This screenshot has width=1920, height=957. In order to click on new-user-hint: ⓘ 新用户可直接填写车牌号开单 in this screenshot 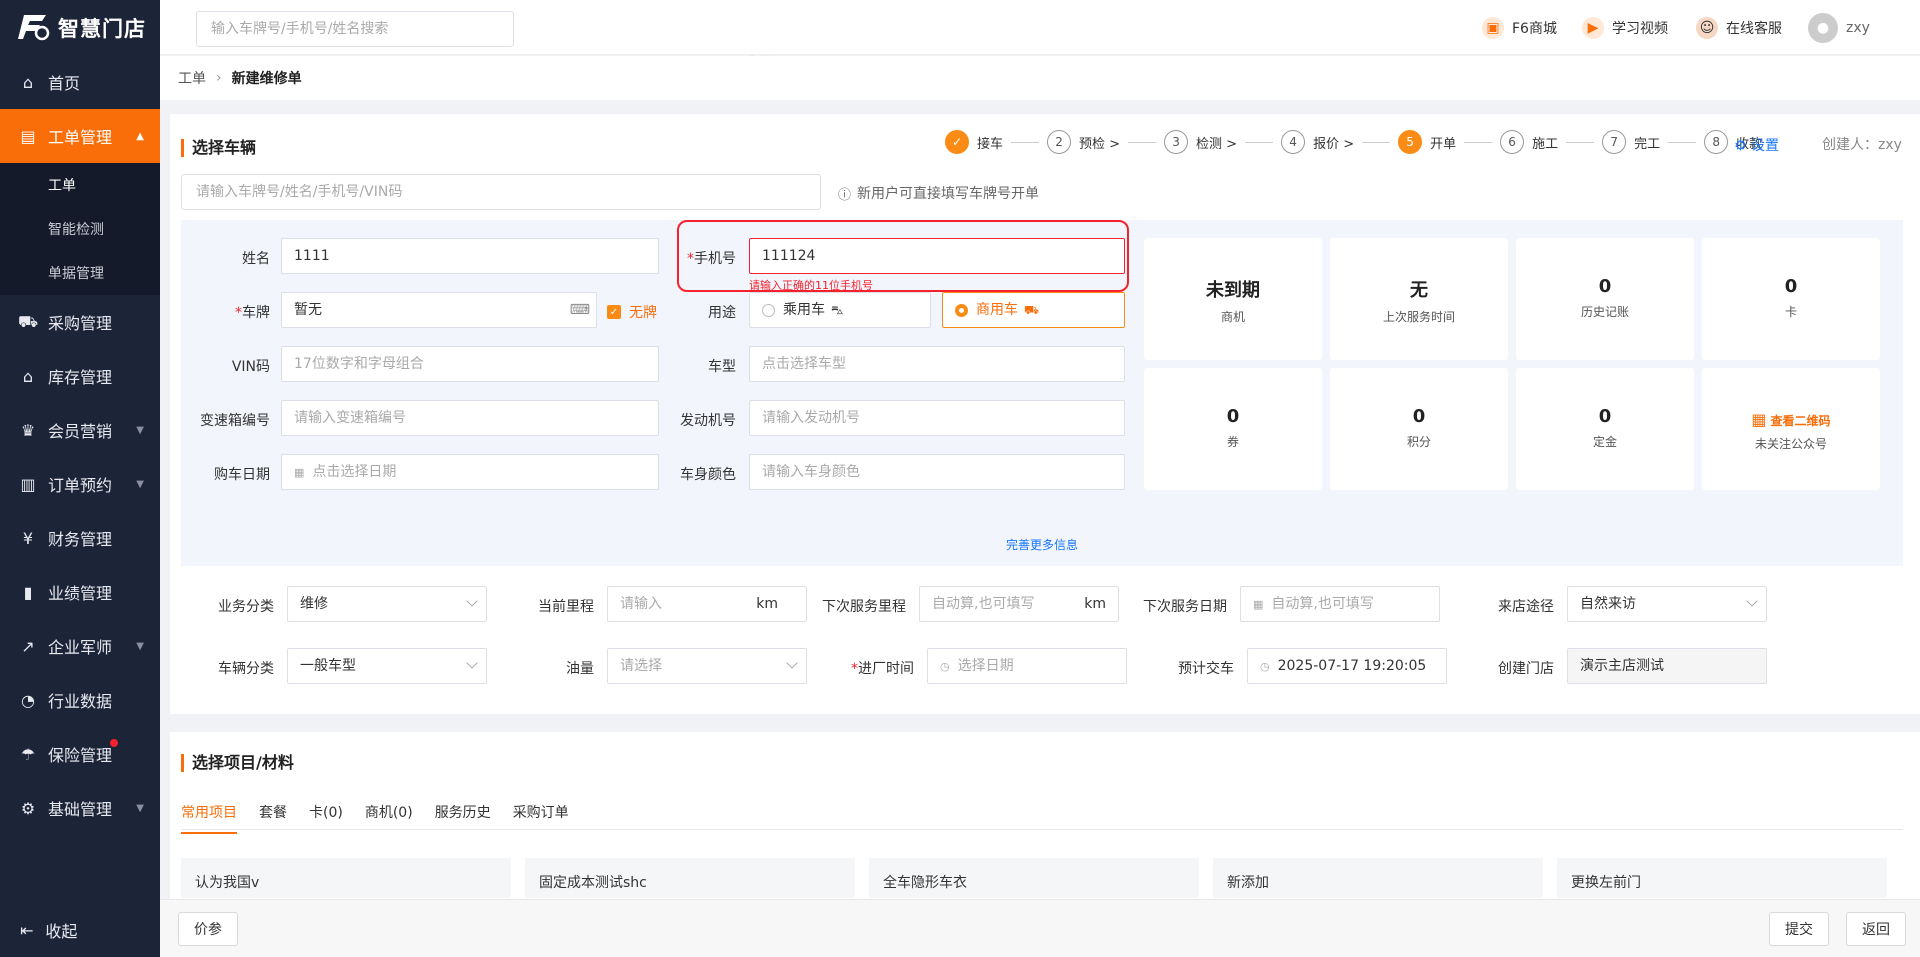, I will do `click(938, 193)`.